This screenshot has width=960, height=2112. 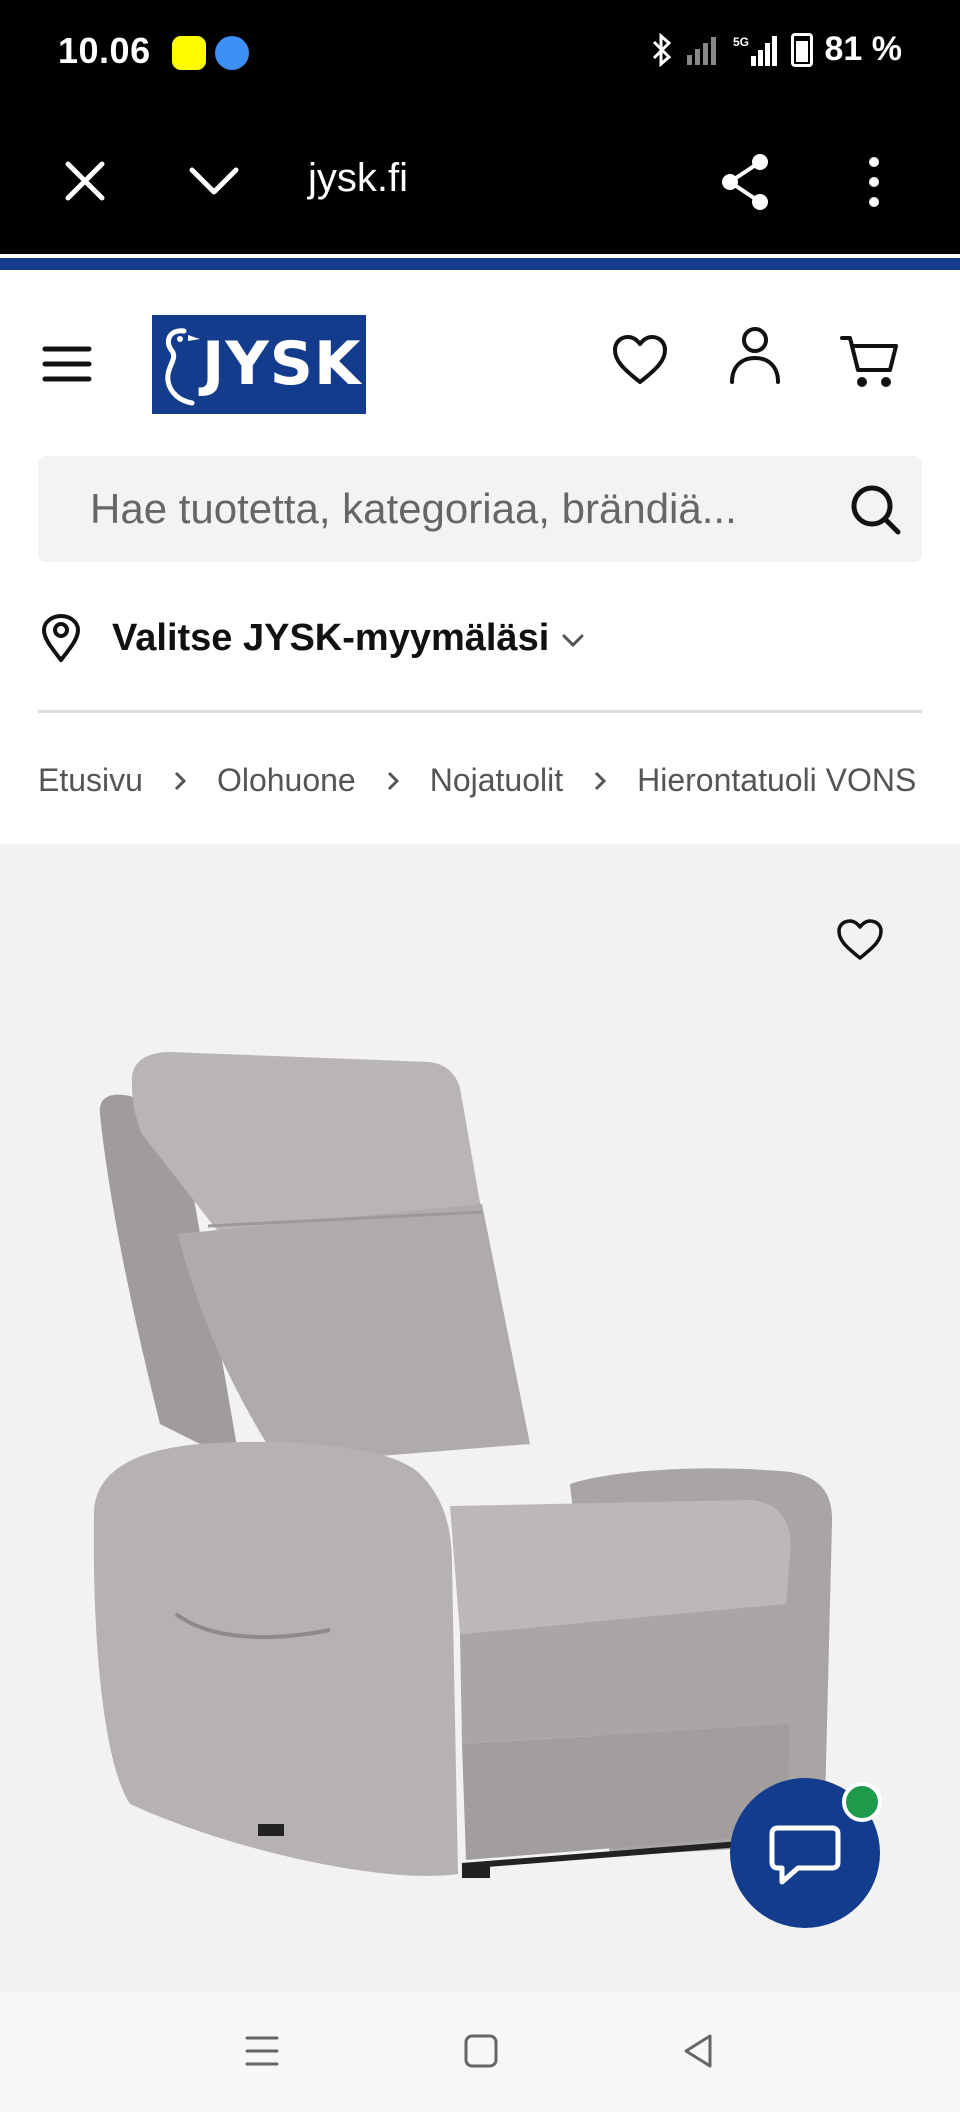 I want to click on home-icon, so click(x=481, y=2051).